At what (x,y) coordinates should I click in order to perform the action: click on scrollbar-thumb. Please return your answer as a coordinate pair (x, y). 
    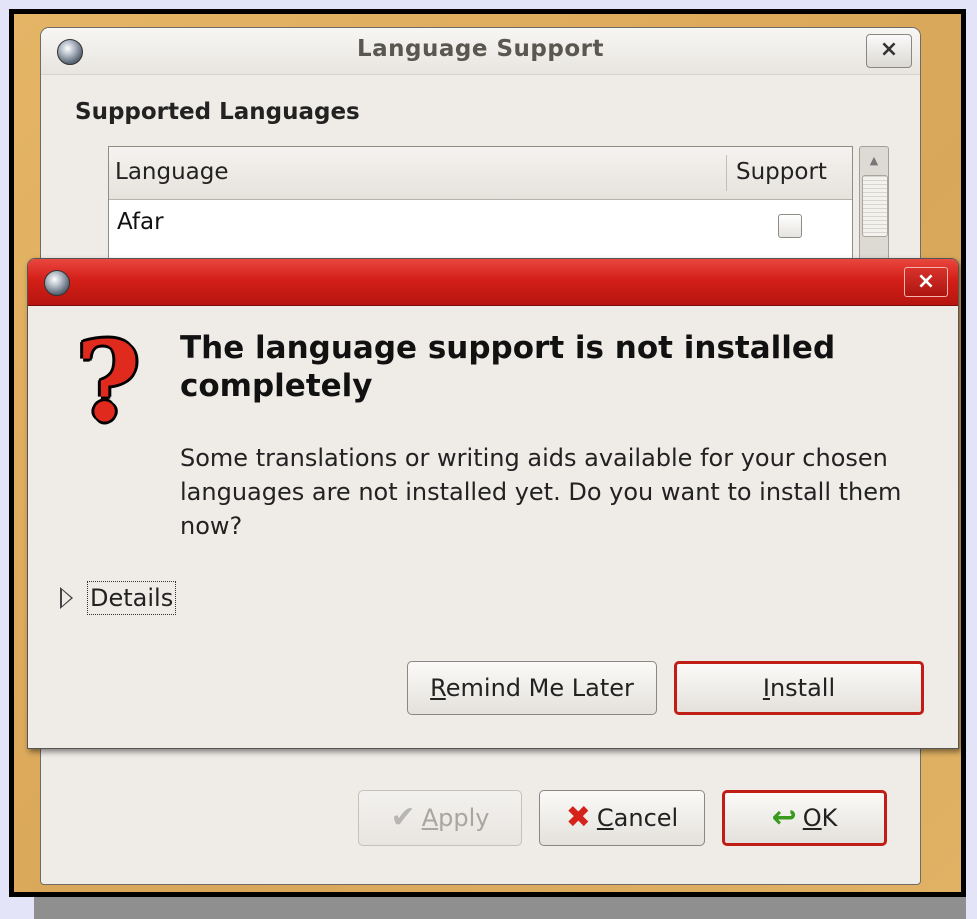
    Looking at the image, I should click on (875, 206).